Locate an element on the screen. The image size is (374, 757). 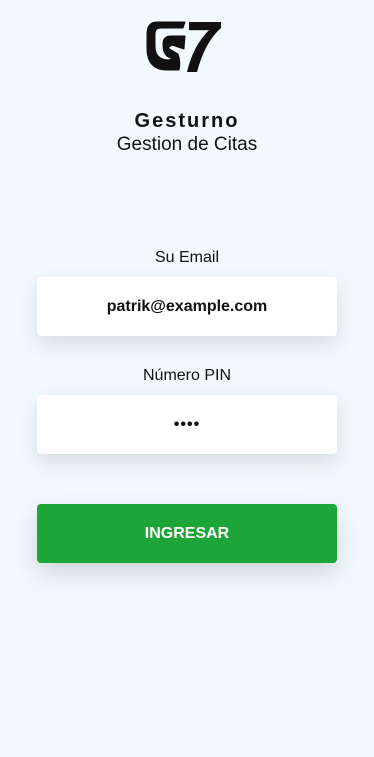
app-subtitle: Gestion de Citas is located at coordinates (187, 144).